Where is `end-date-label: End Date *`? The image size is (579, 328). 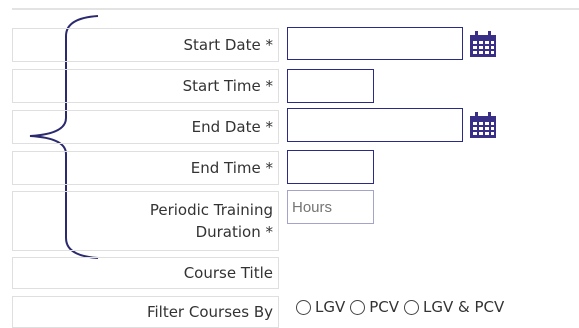 end-date-label: End Date * is located at coordinates (145, 127).